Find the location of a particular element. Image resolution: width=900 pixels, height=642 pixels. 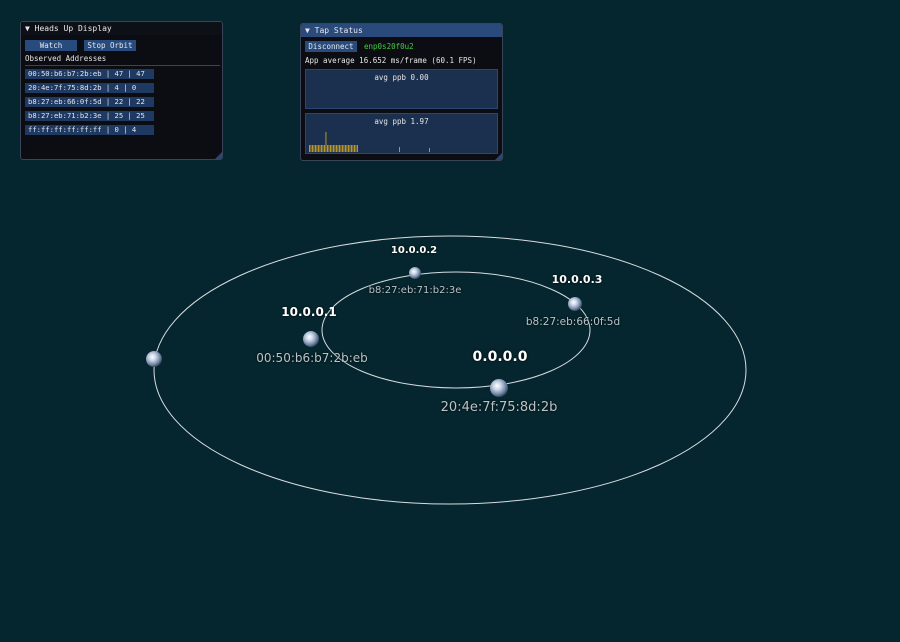

disconnect-button: Disconnect is located at coordinates (331, 46).